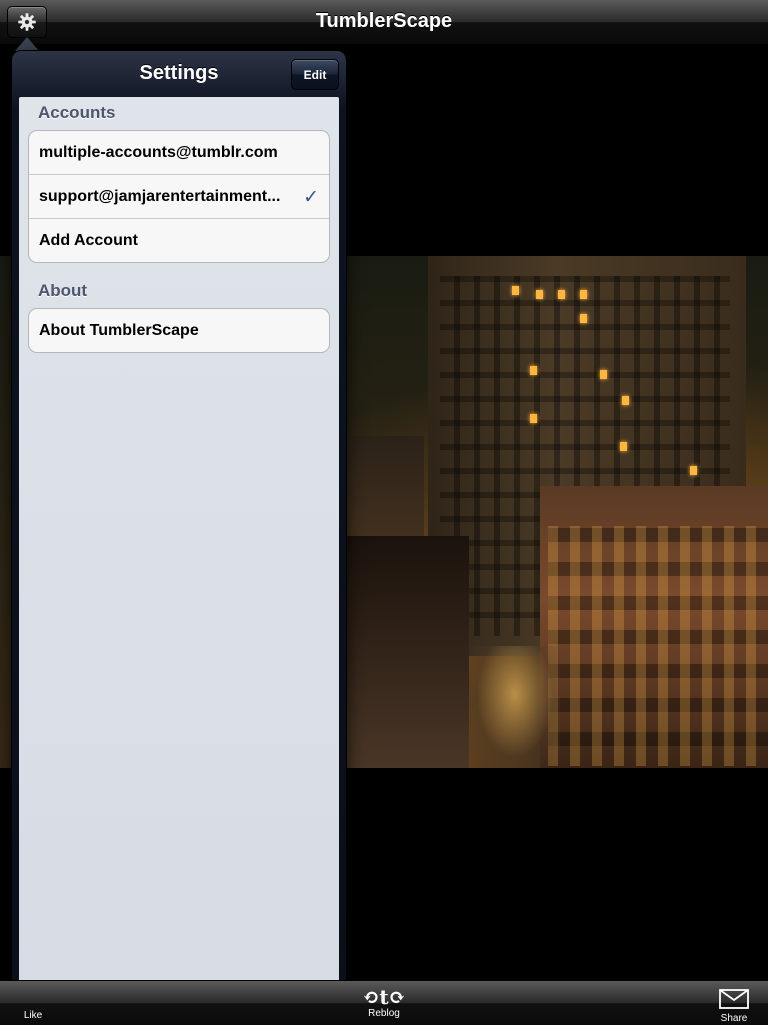 This screenshot has width=768, height=1025. What do you see at coordinates (384, 1013) in the screenshot?
I see `reblog-label: Reblog` at bounding box center [384, 1013].